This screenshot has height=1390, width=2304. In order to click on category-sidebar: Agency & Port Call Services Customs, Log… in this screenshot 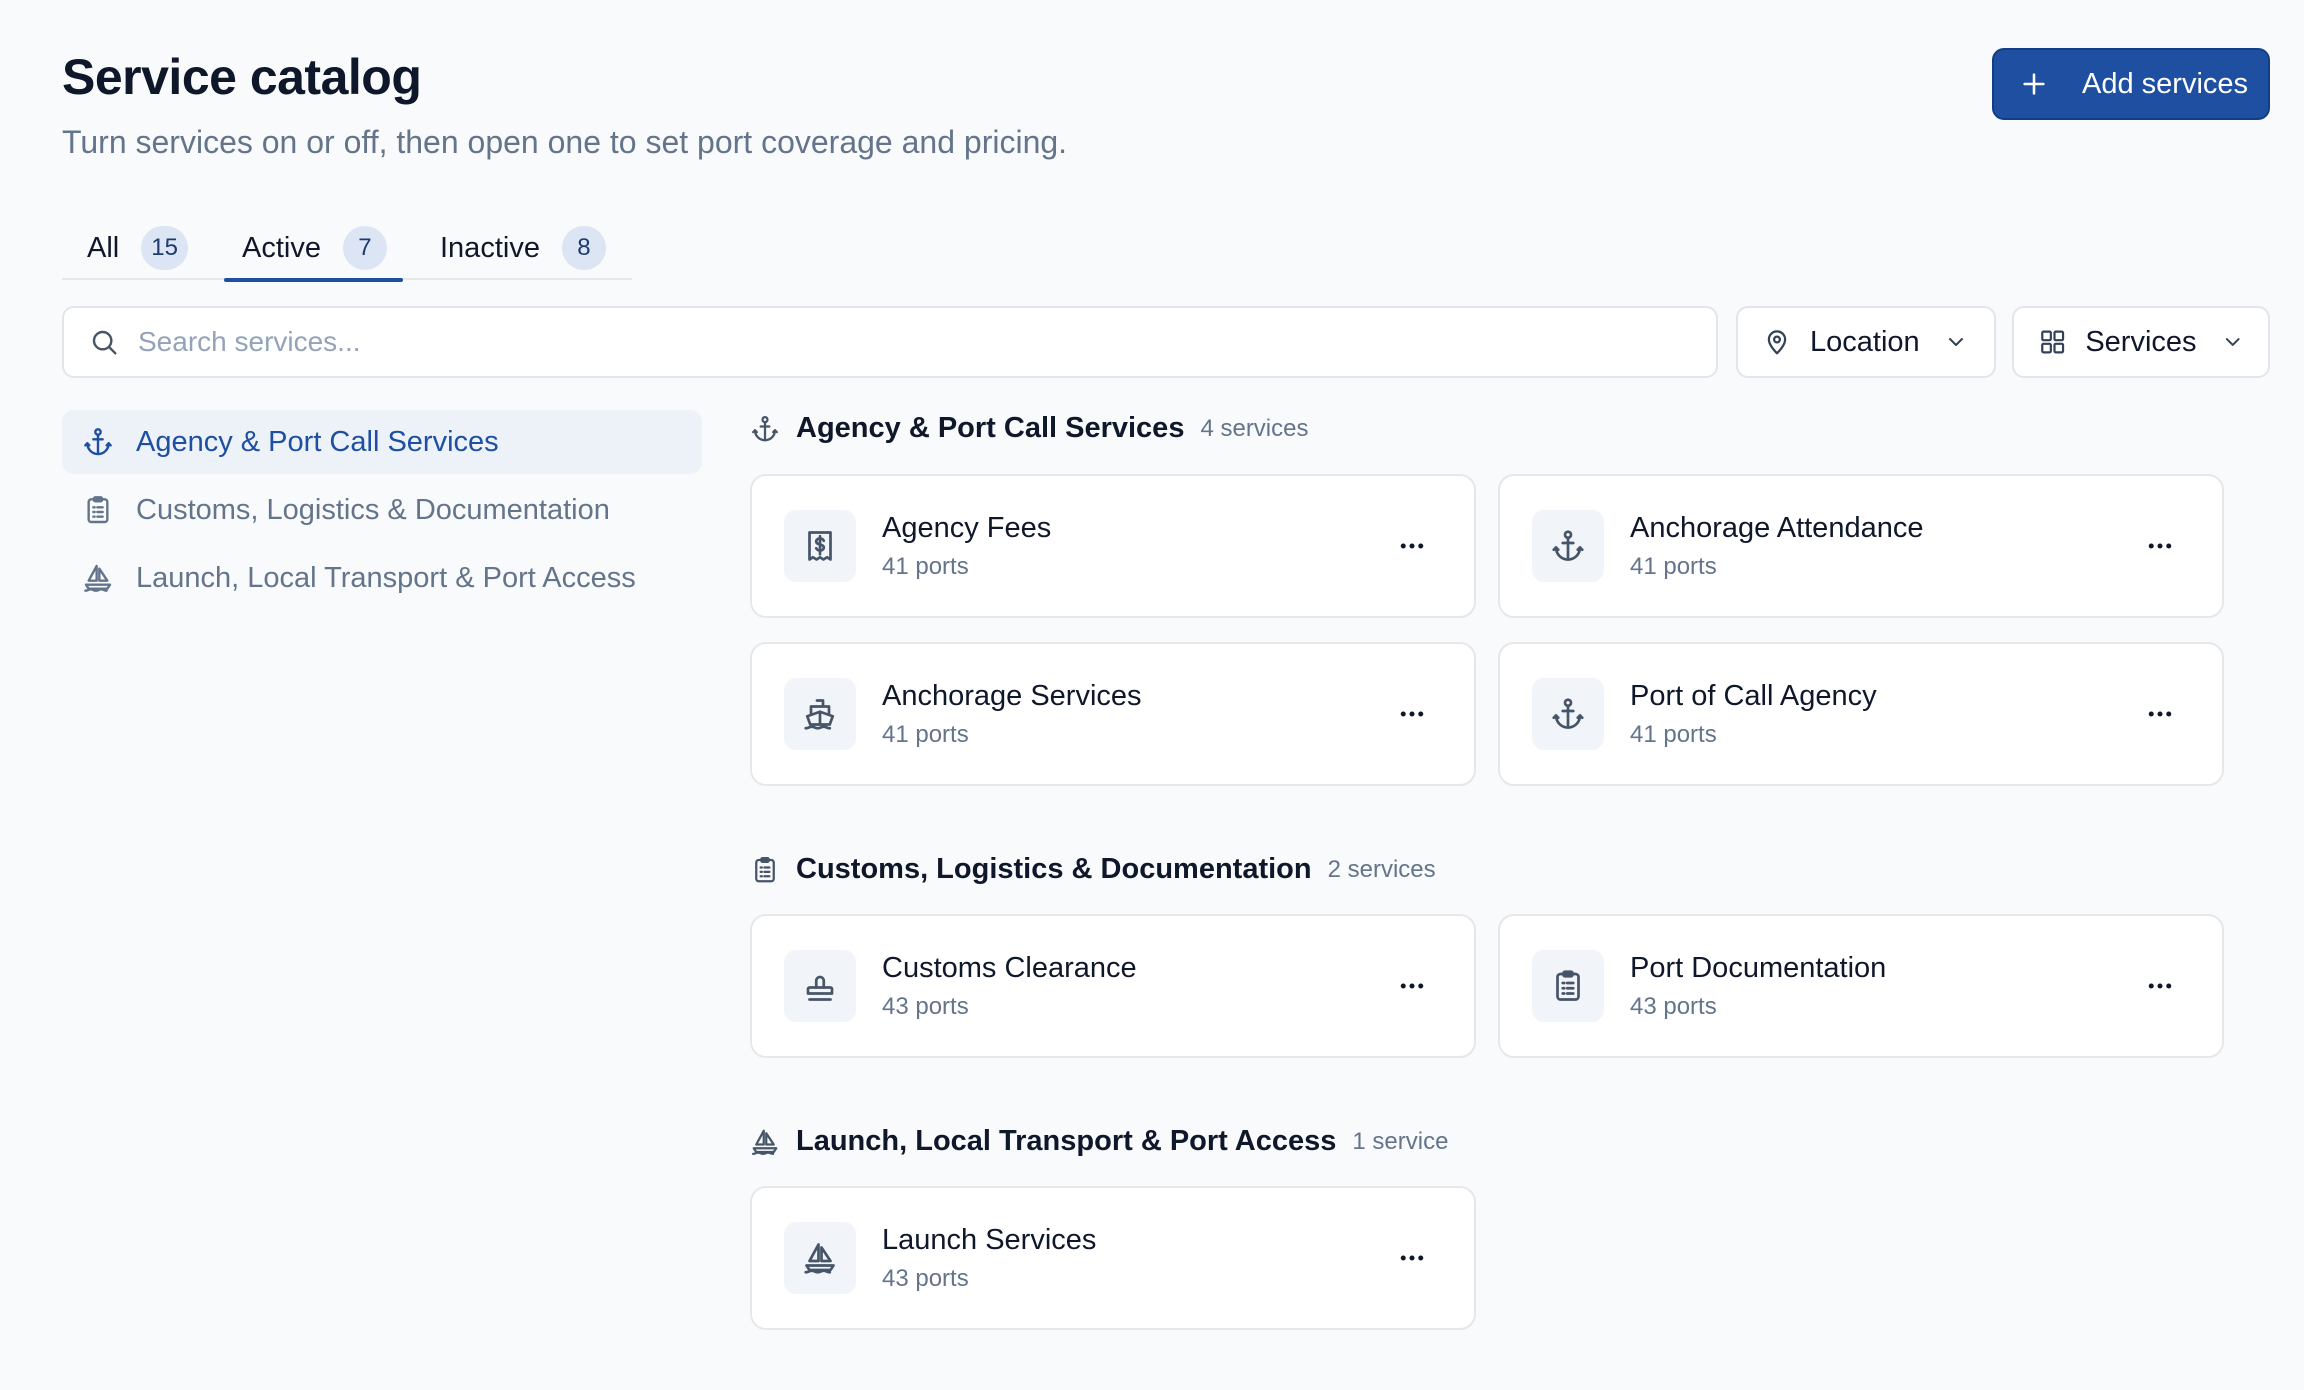, I will do `click(382, 512)`.